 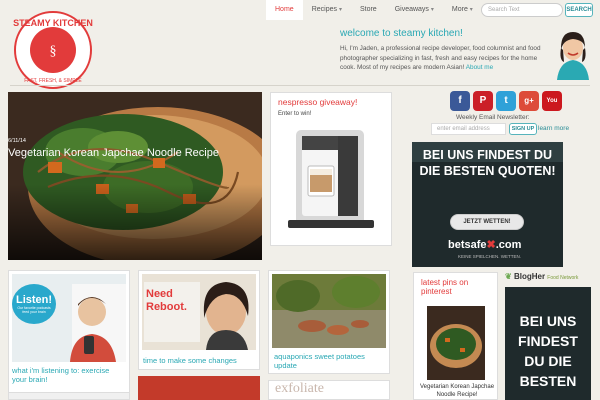 I want to click on ad2-text: BEI UNS FINDEST DU DIE BESTEN, so click(x=548, y=351).